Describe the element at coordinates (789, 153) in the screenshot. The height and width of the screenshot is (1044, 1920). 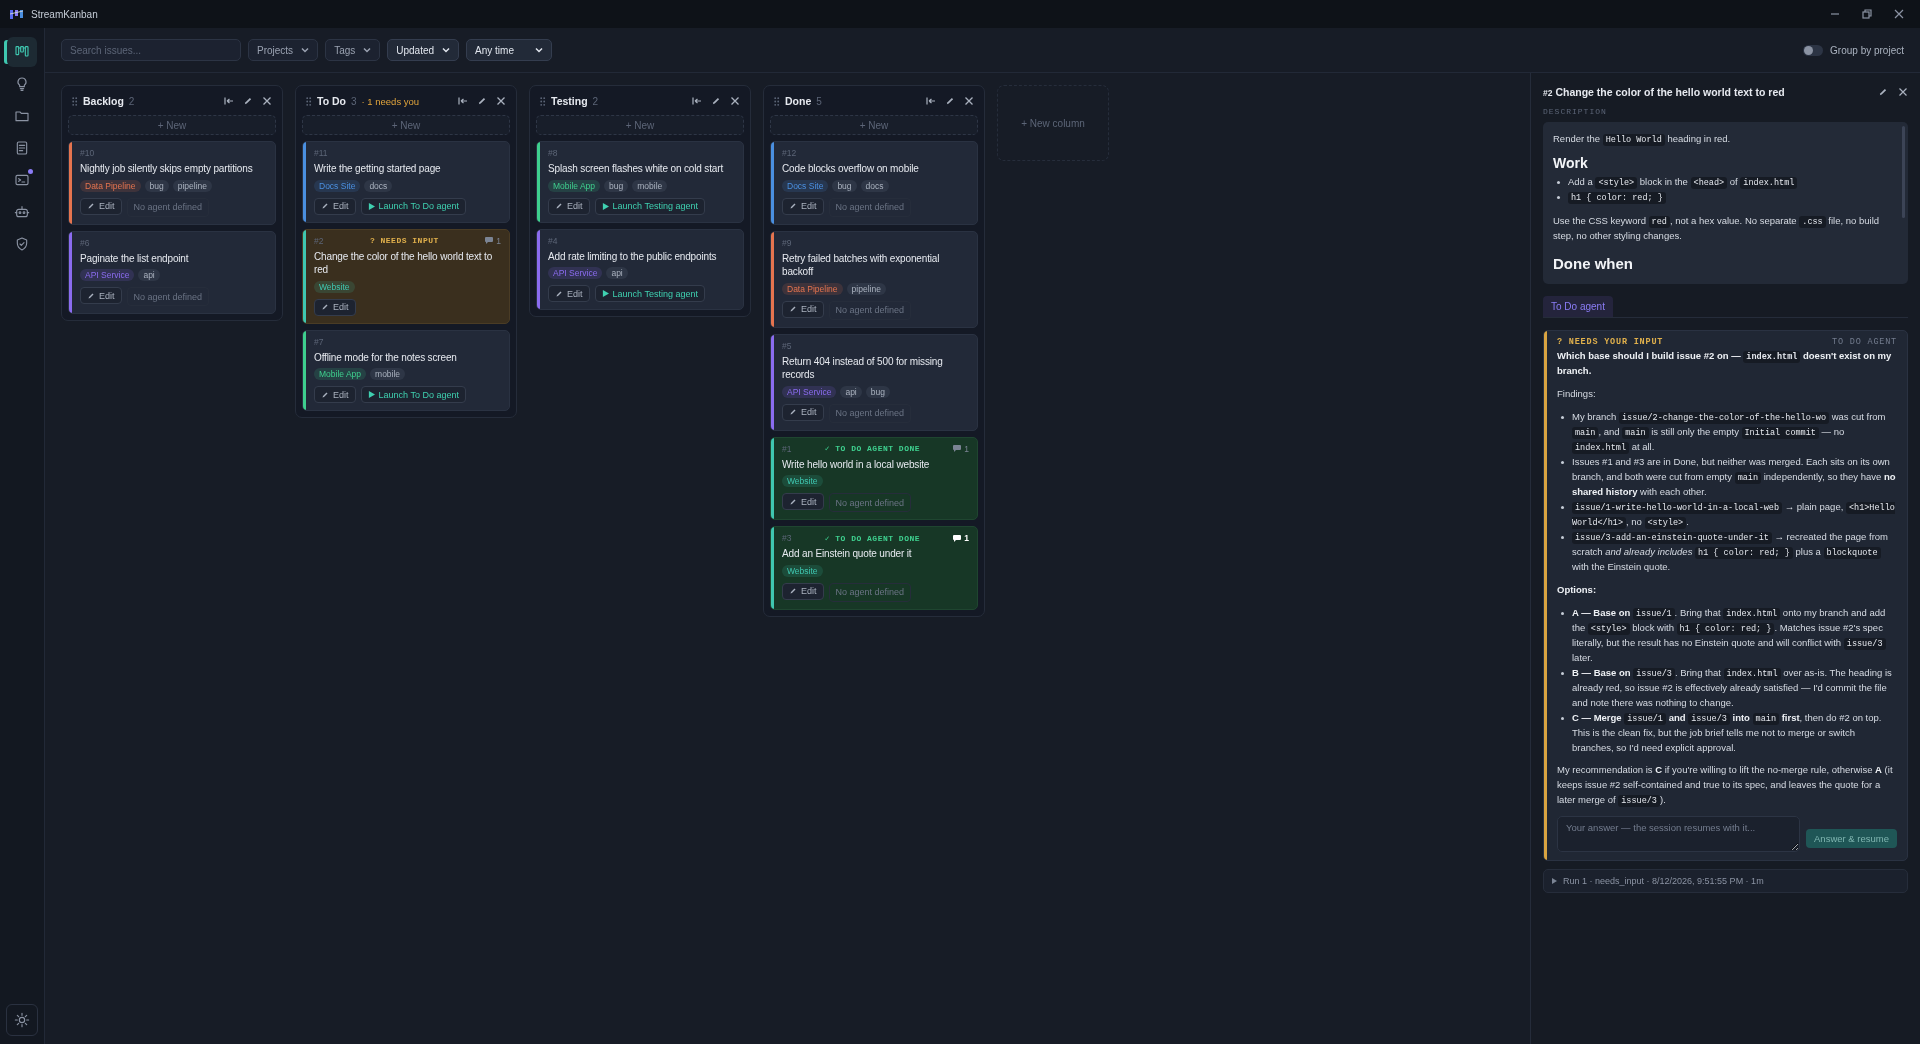
I see `issue-number: #12` at that location.